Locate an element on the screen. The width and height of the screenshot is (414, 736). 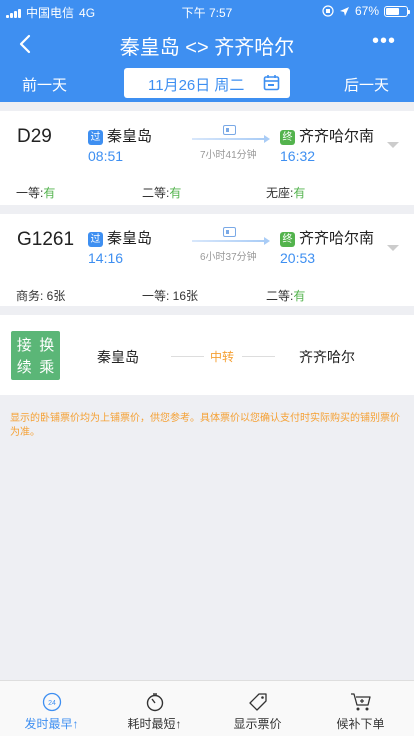
train-number: D29 is located at coordinates (34, 136).